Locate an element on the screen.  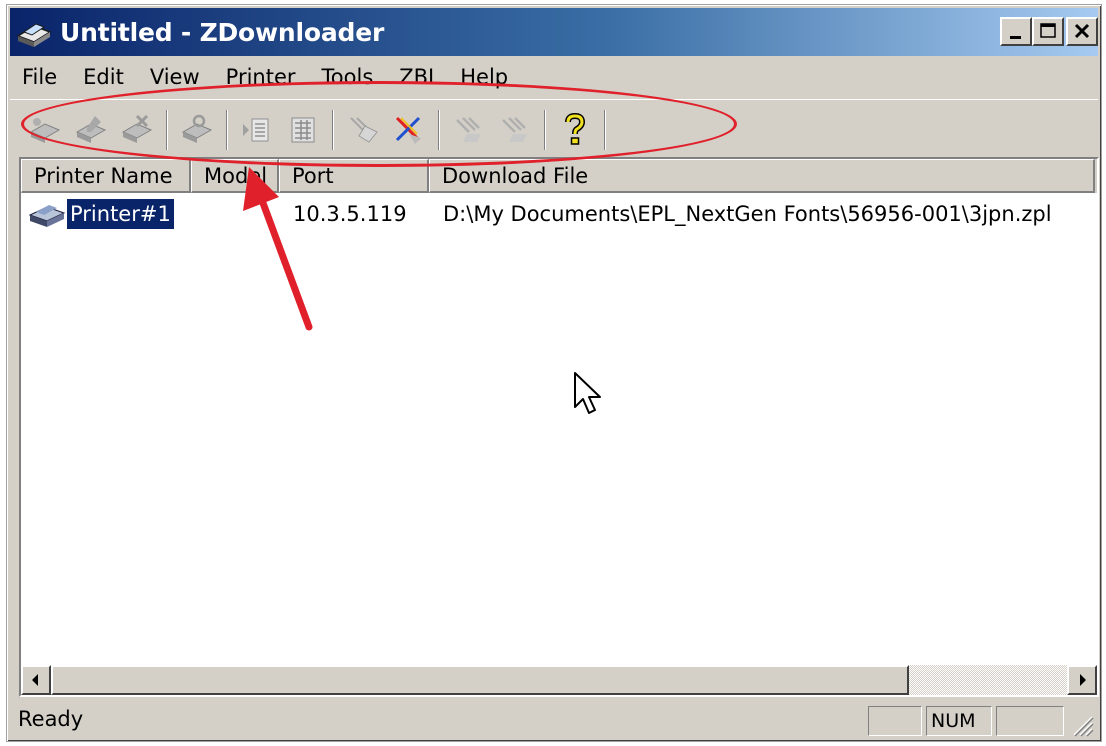
printer-icon is located at coordinates (47, 216).